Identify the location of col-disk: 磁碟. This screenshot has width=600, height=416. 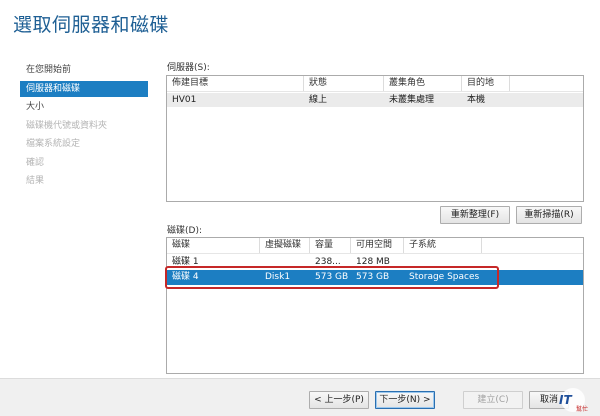
(213, 245).